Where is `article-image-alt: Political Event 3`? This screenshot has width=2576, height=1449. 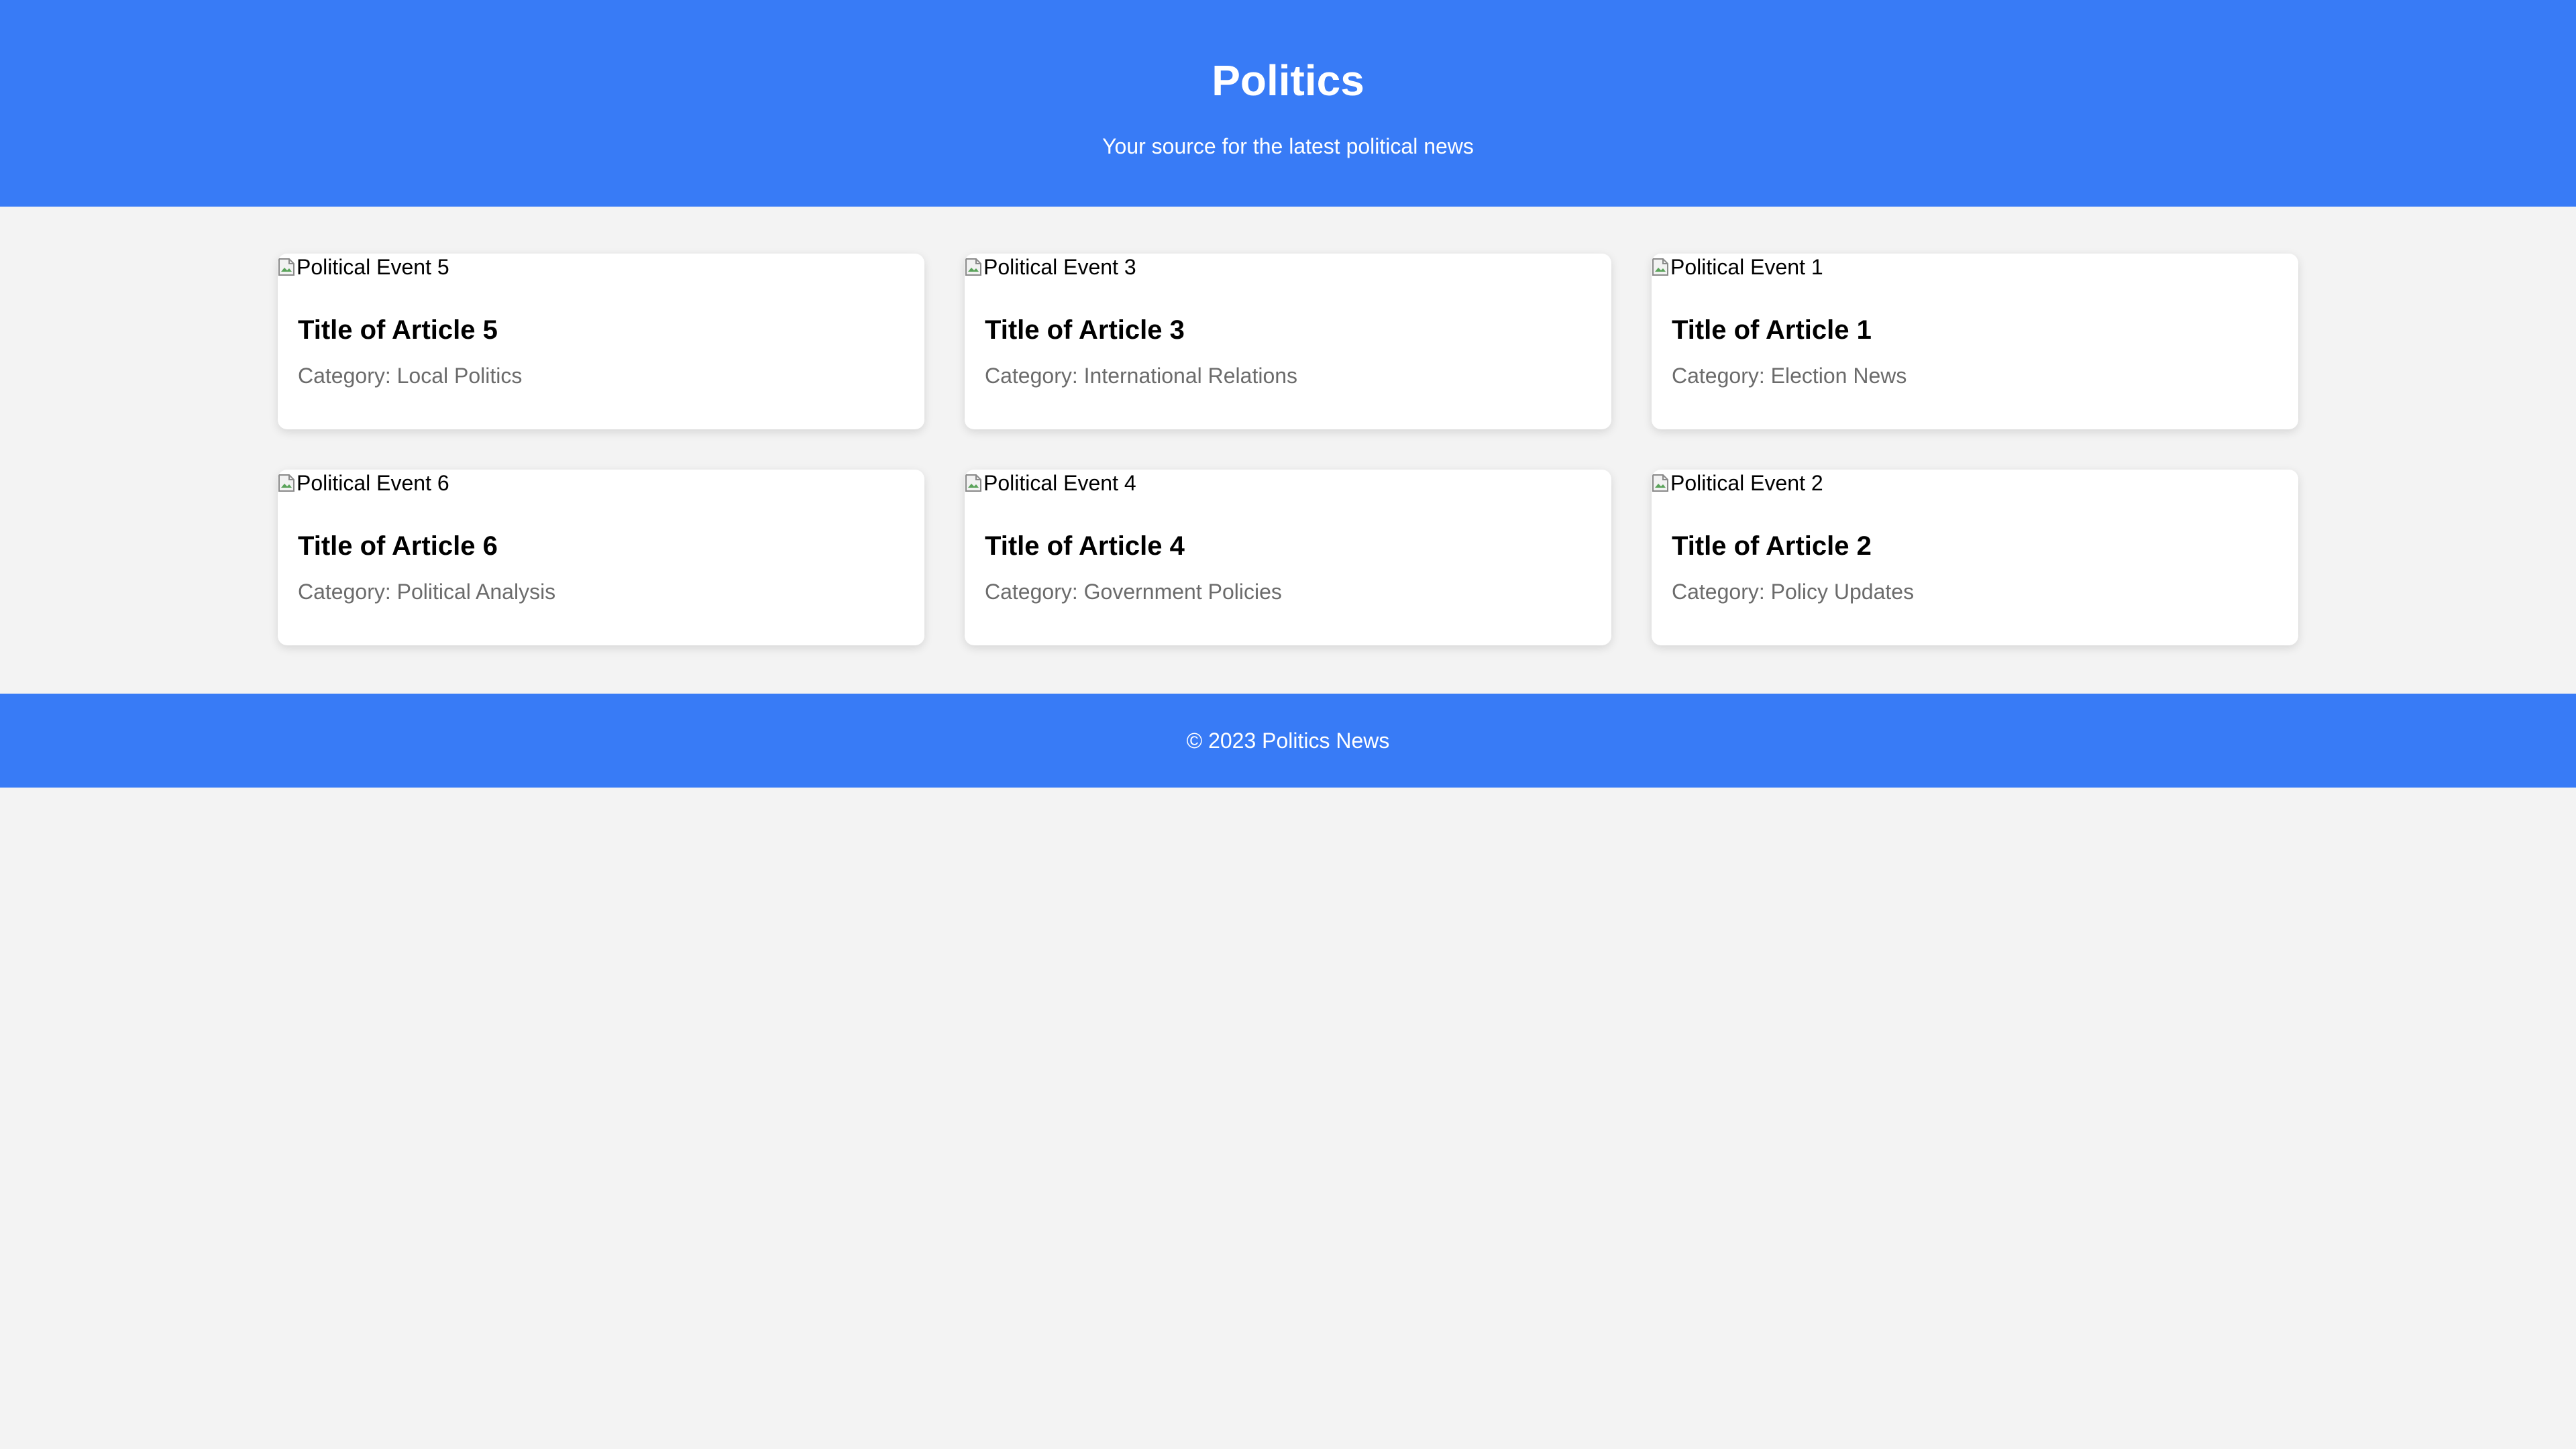 article-image-alt: Political Event 3 is located at coordinates (1059, 267).